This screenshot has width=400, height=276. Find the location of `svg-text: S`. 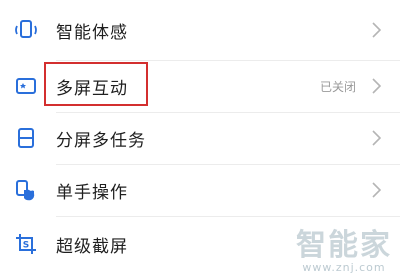

svg-text: S is located at coordinates (26, 246).